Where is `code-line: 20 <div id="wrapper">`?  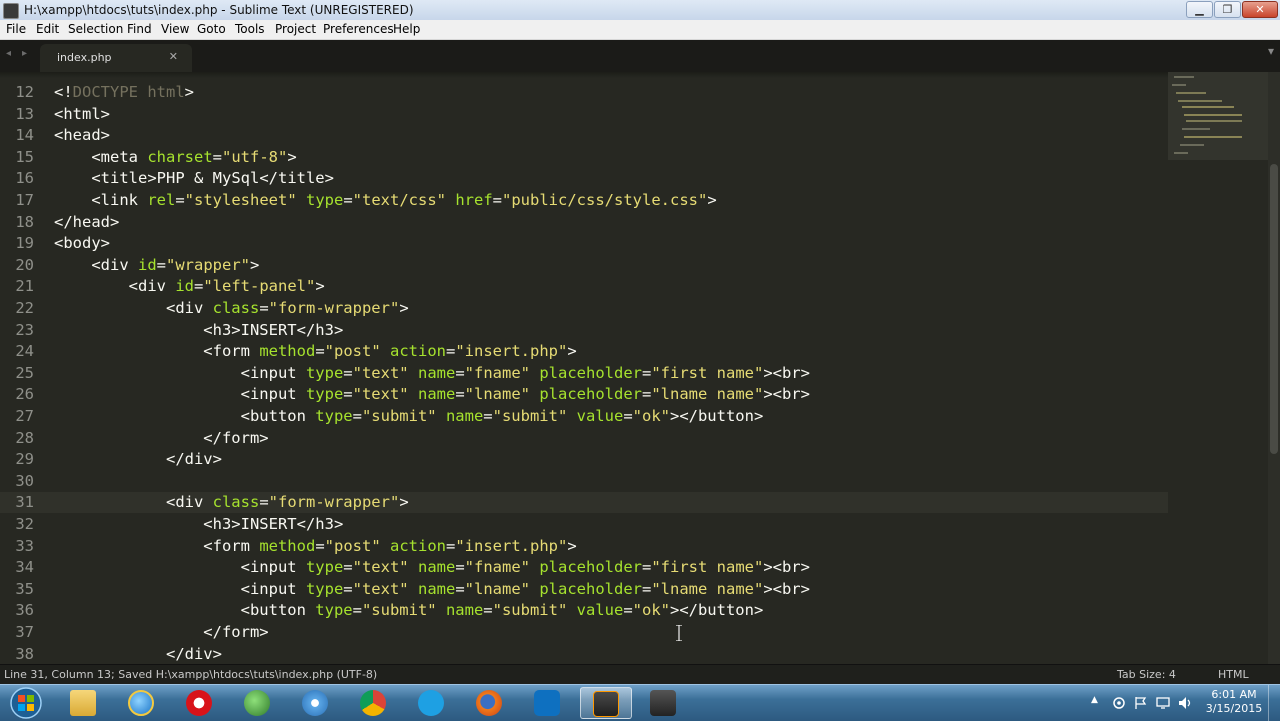
code-line: 20 <div id="wrapper"> is located at coordinates (584, 265).